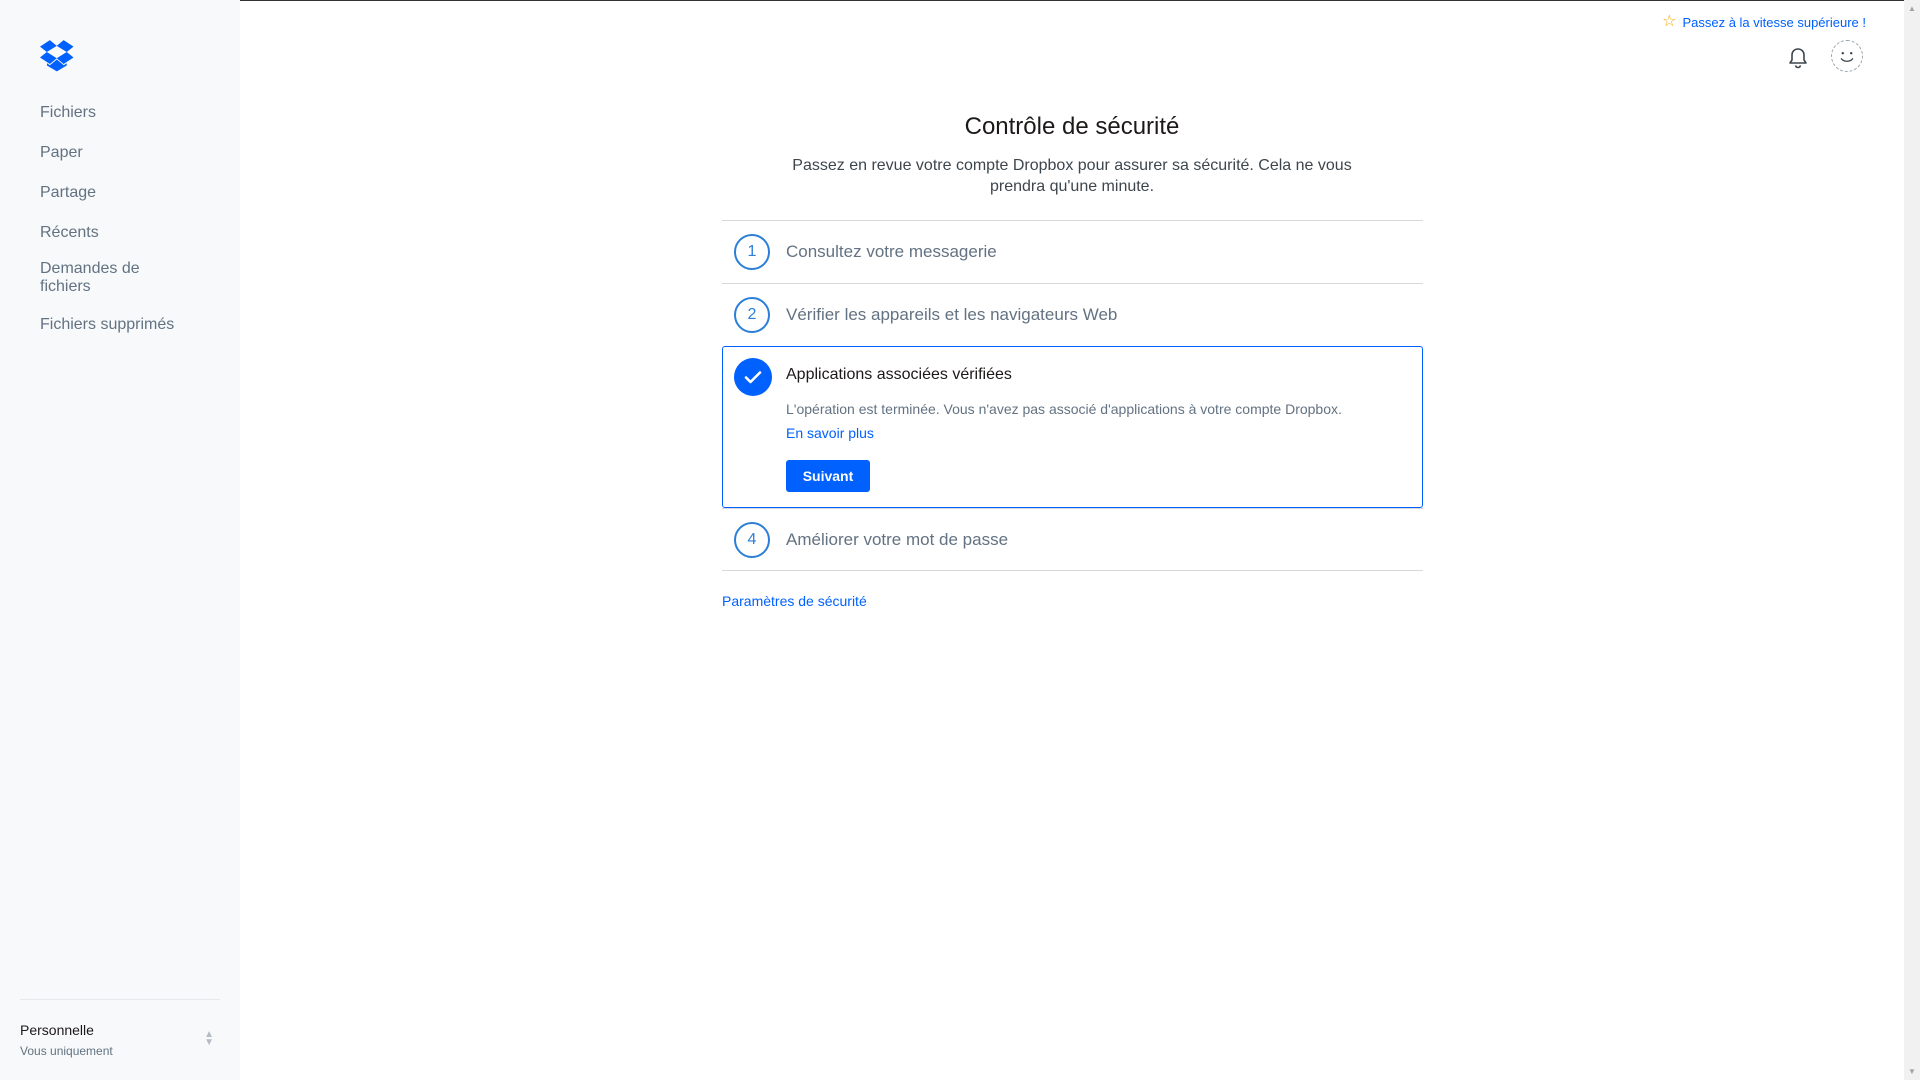 Image resolution: width=1920 pixels, height=1080 pixels. What do you see at coordinates (135, 193) in the screenshot?
I see `sidebar-item-sharing: Partage` at bounding box center [135, 193].